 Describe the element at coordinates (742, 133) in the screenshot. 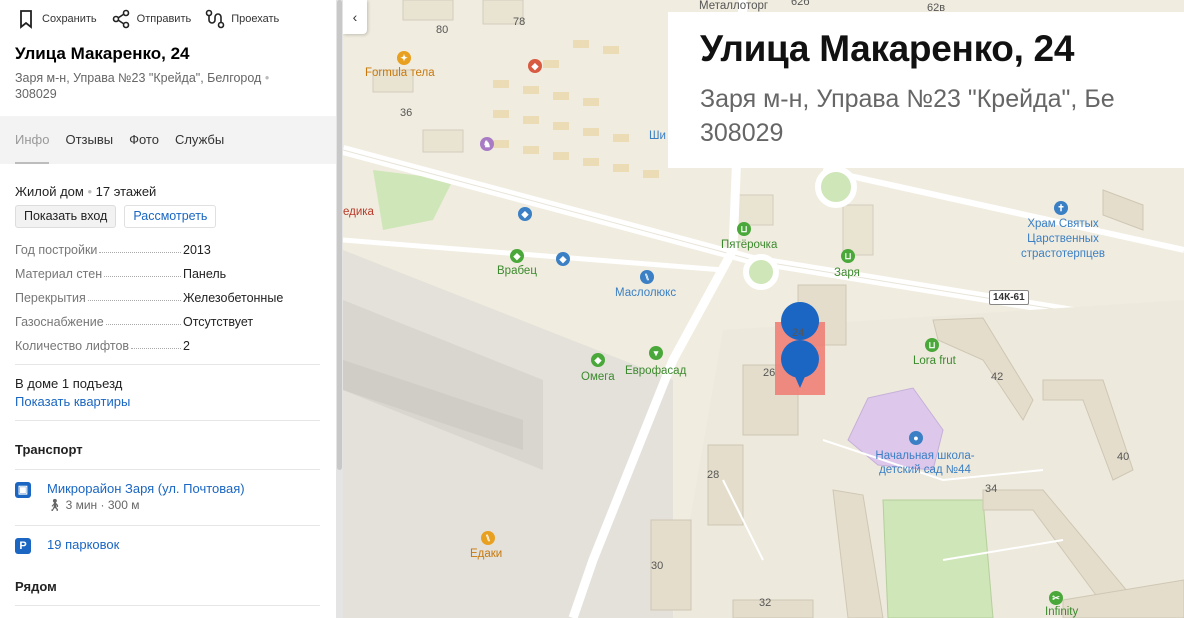

I see `zoom-postcode: 308029` at that location.